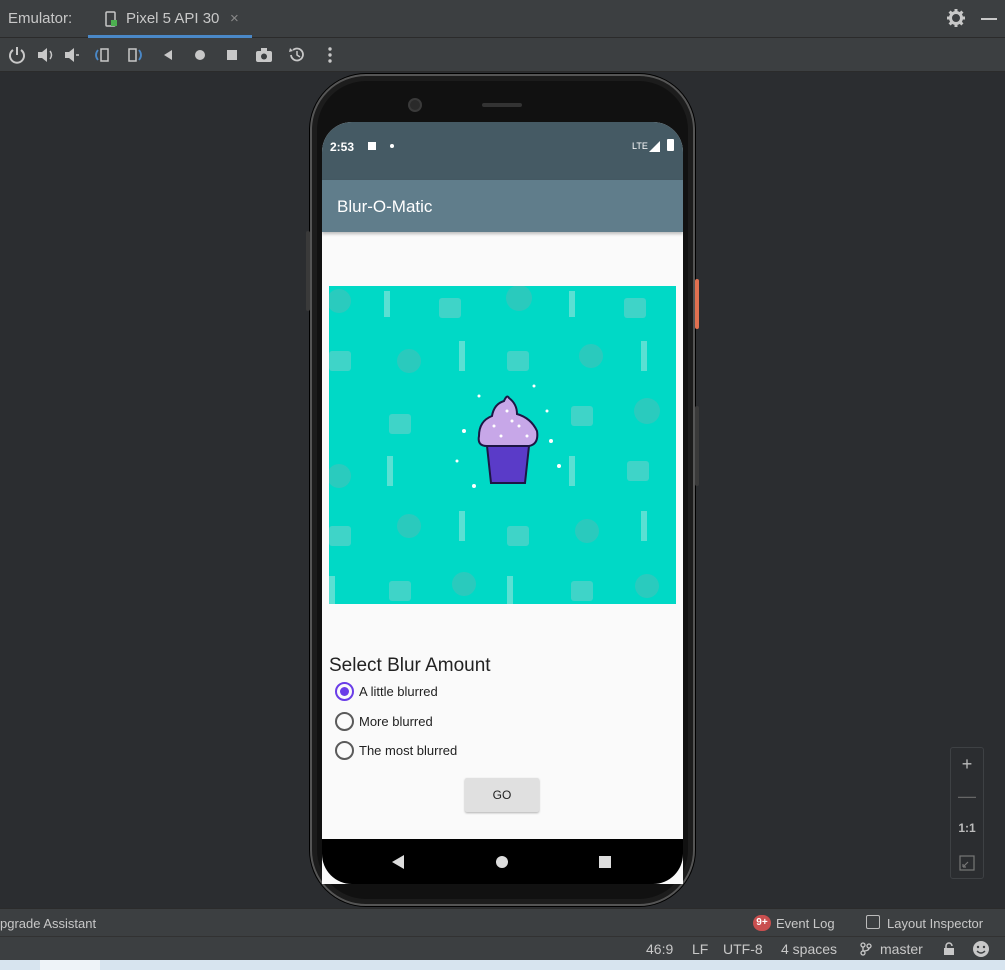 This screenshot has height=970, width=1005. I want to click on upgrade-assistant-tab: pgrade Assistant, so click(48, 923).